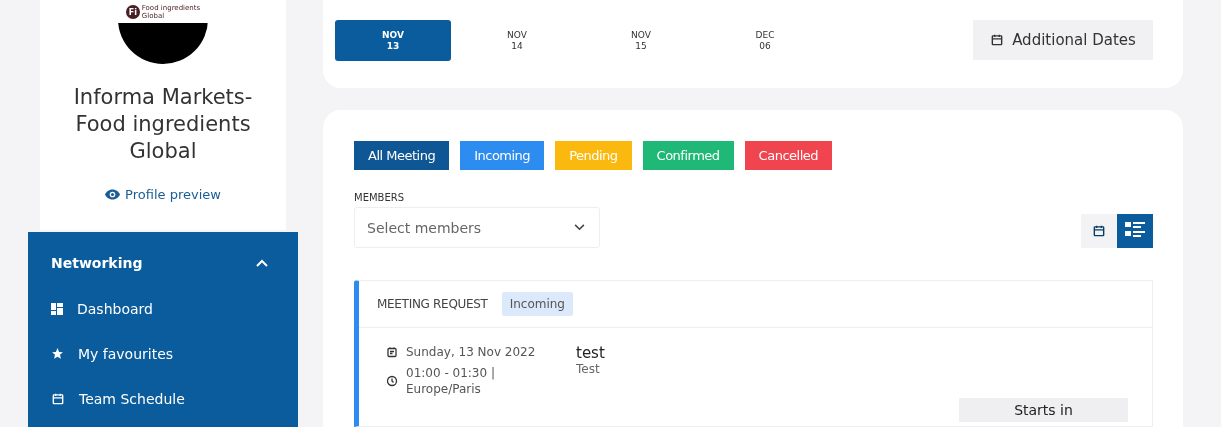 The height and width of the screenshot is (427, 1221). What do you see at coordinates (1043, 410) in the screenshot?
I see `starts-in-button: Starts in` at bounding box center [1043, 410].